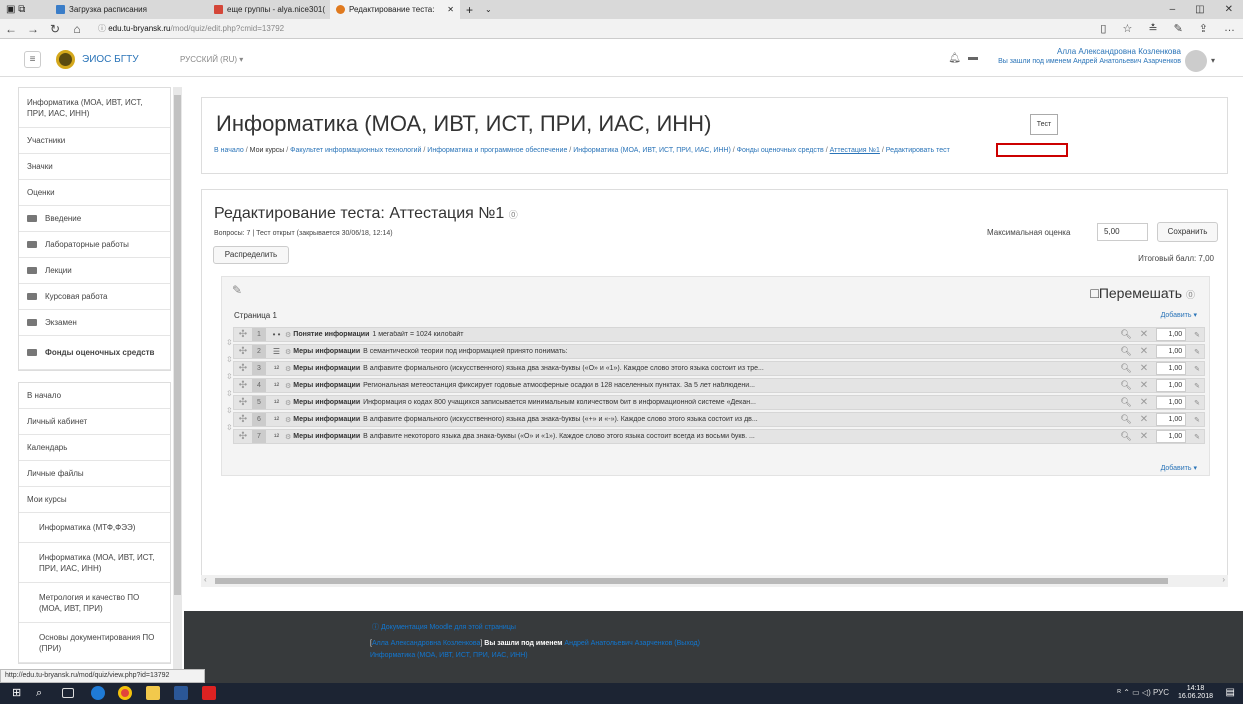 The width and height of the screenshot is (1243, 704). Describe the element at coordinates (714, 581) in the screenshot. I see `horizontal-scrollbar: ‹ ›` at that location.